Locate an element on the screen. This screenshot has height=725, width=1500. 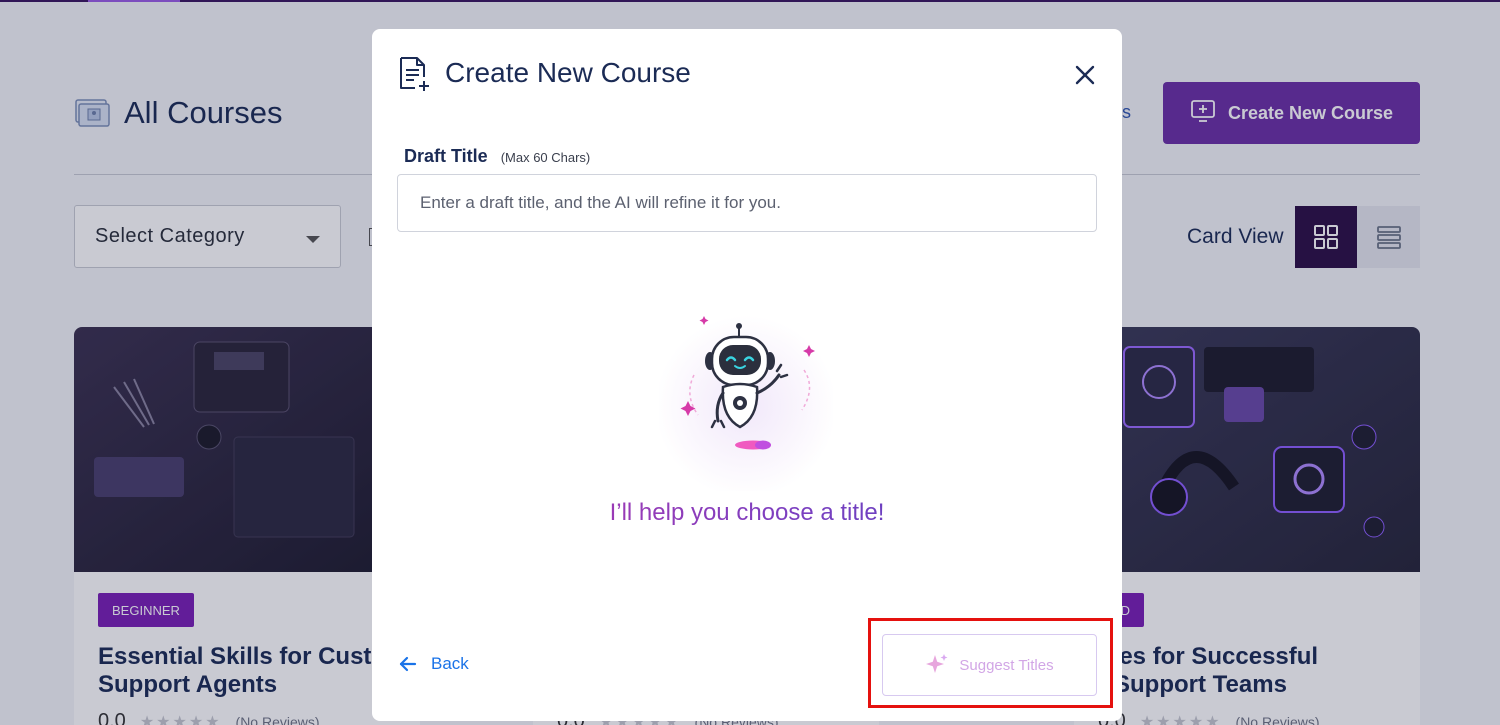
close-icon is located at coordinates (1085, 75).